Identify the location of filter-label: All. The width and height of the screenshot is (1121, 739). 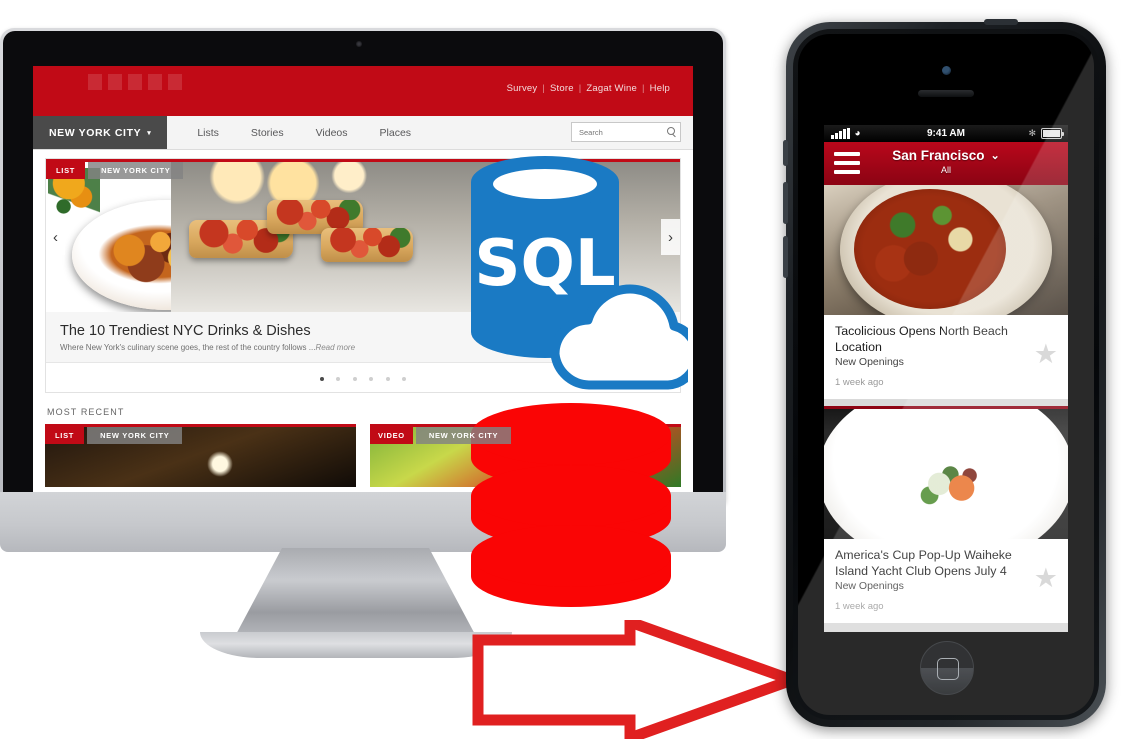
(945, 169).